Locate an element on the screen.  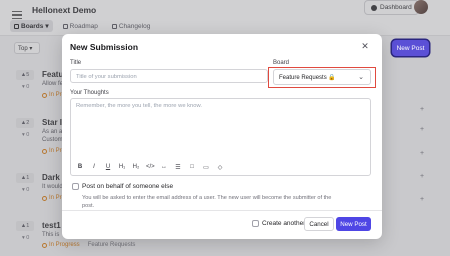
title-label: Title is located at coordinates (76, 63).